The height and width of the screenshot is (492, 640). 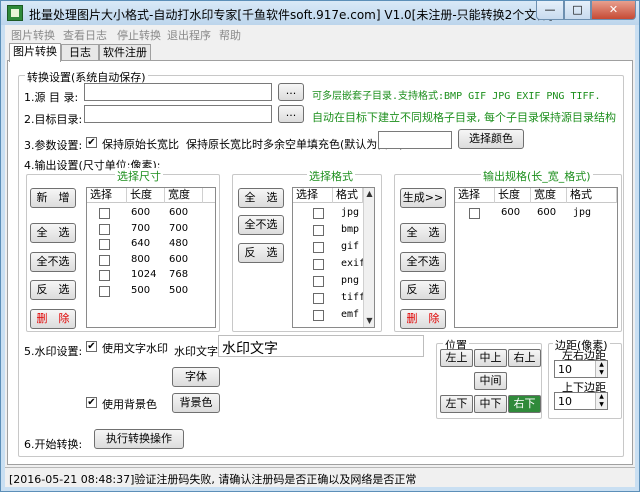 What do you see at coordinates (368, 257) in the screenshot?
I see `format-list-scrollbar: ▲ ▼` at bounding box center [368, 257].